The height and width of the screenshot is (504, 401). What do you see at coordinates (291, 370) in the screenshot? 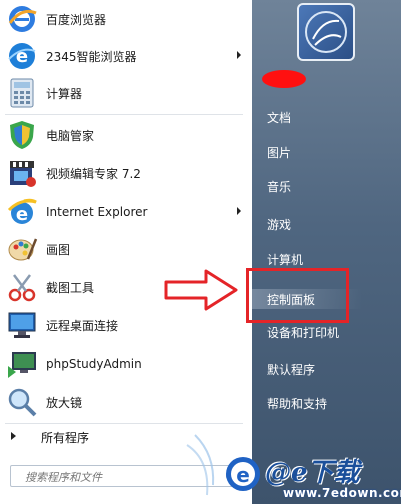
I see `places-item-label: 默认程序` at bounding box center [291, 370].